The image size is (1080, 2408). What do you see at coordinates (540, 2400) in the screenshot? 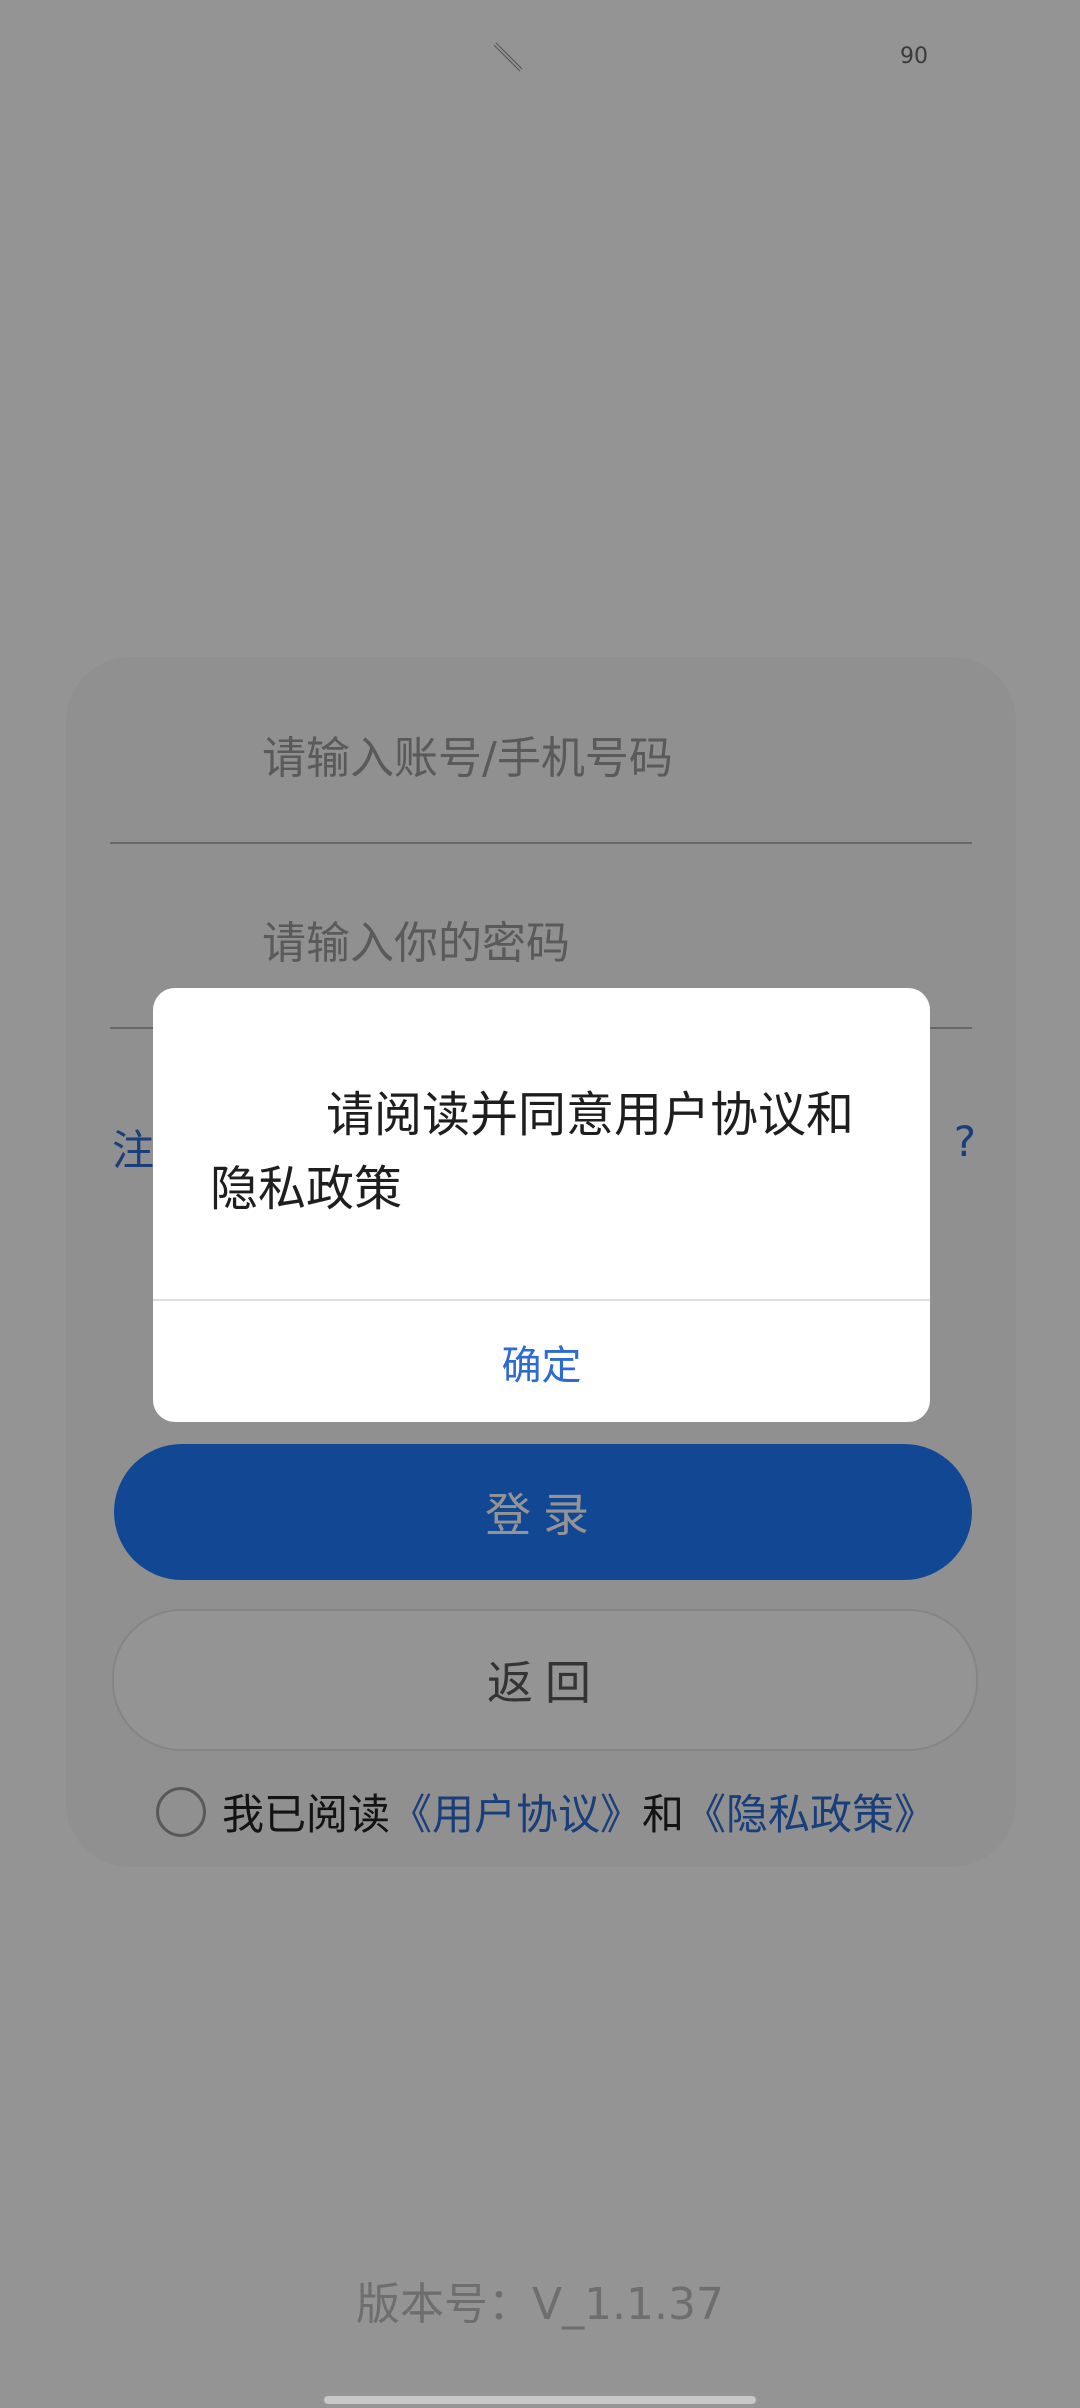
I see `home-indicator` at bounding box center [540, 2400].